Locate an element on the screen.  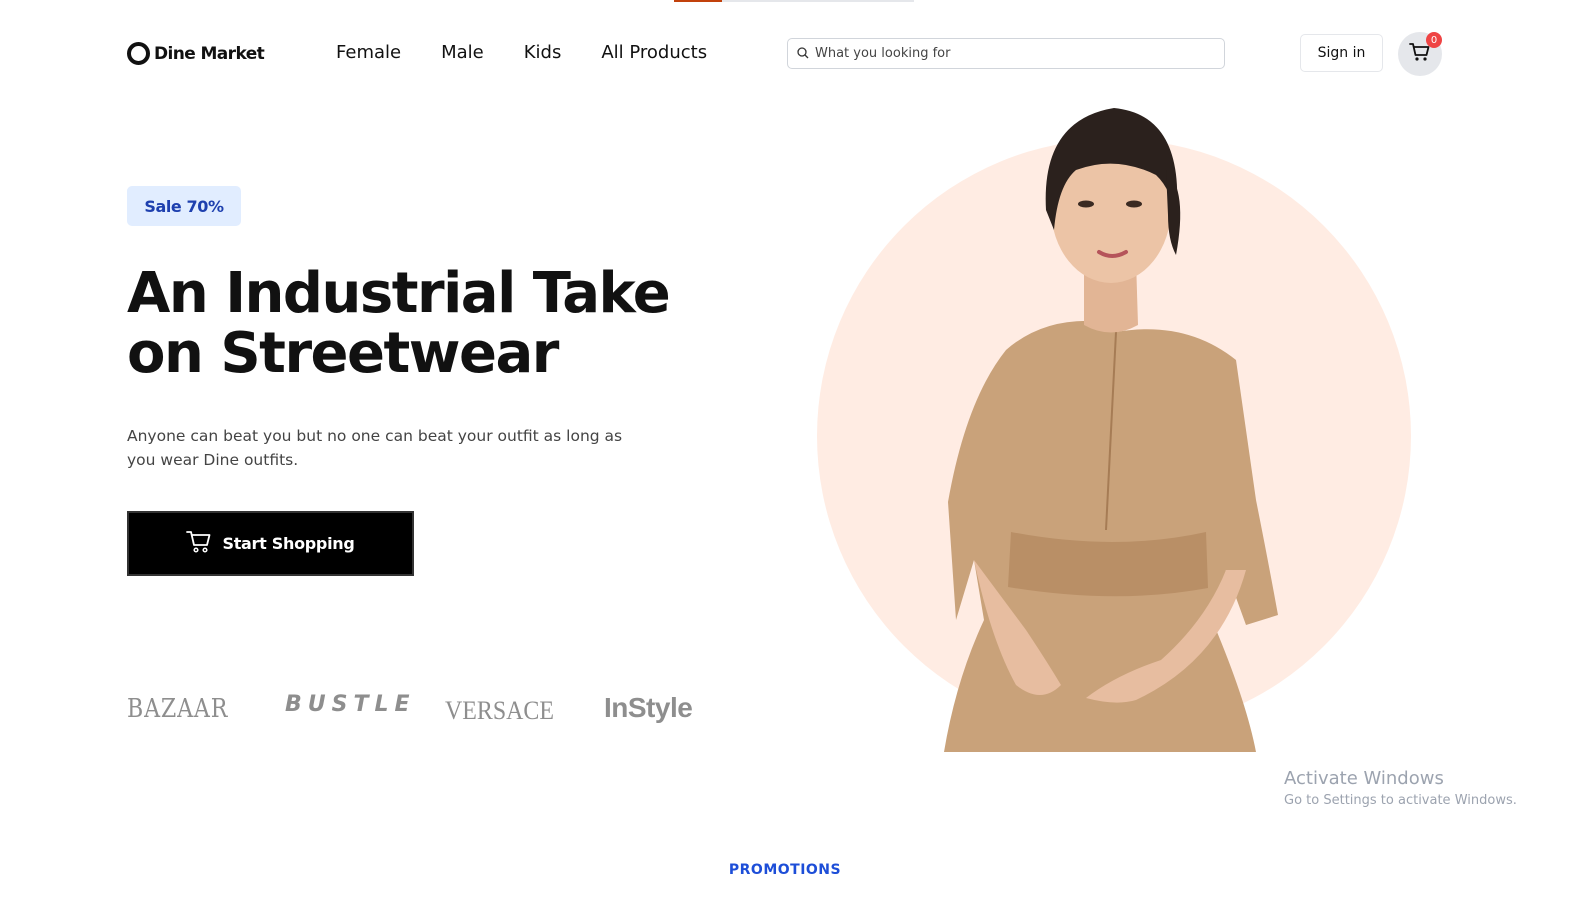
cart-icon is located at coordinates (199, 544).